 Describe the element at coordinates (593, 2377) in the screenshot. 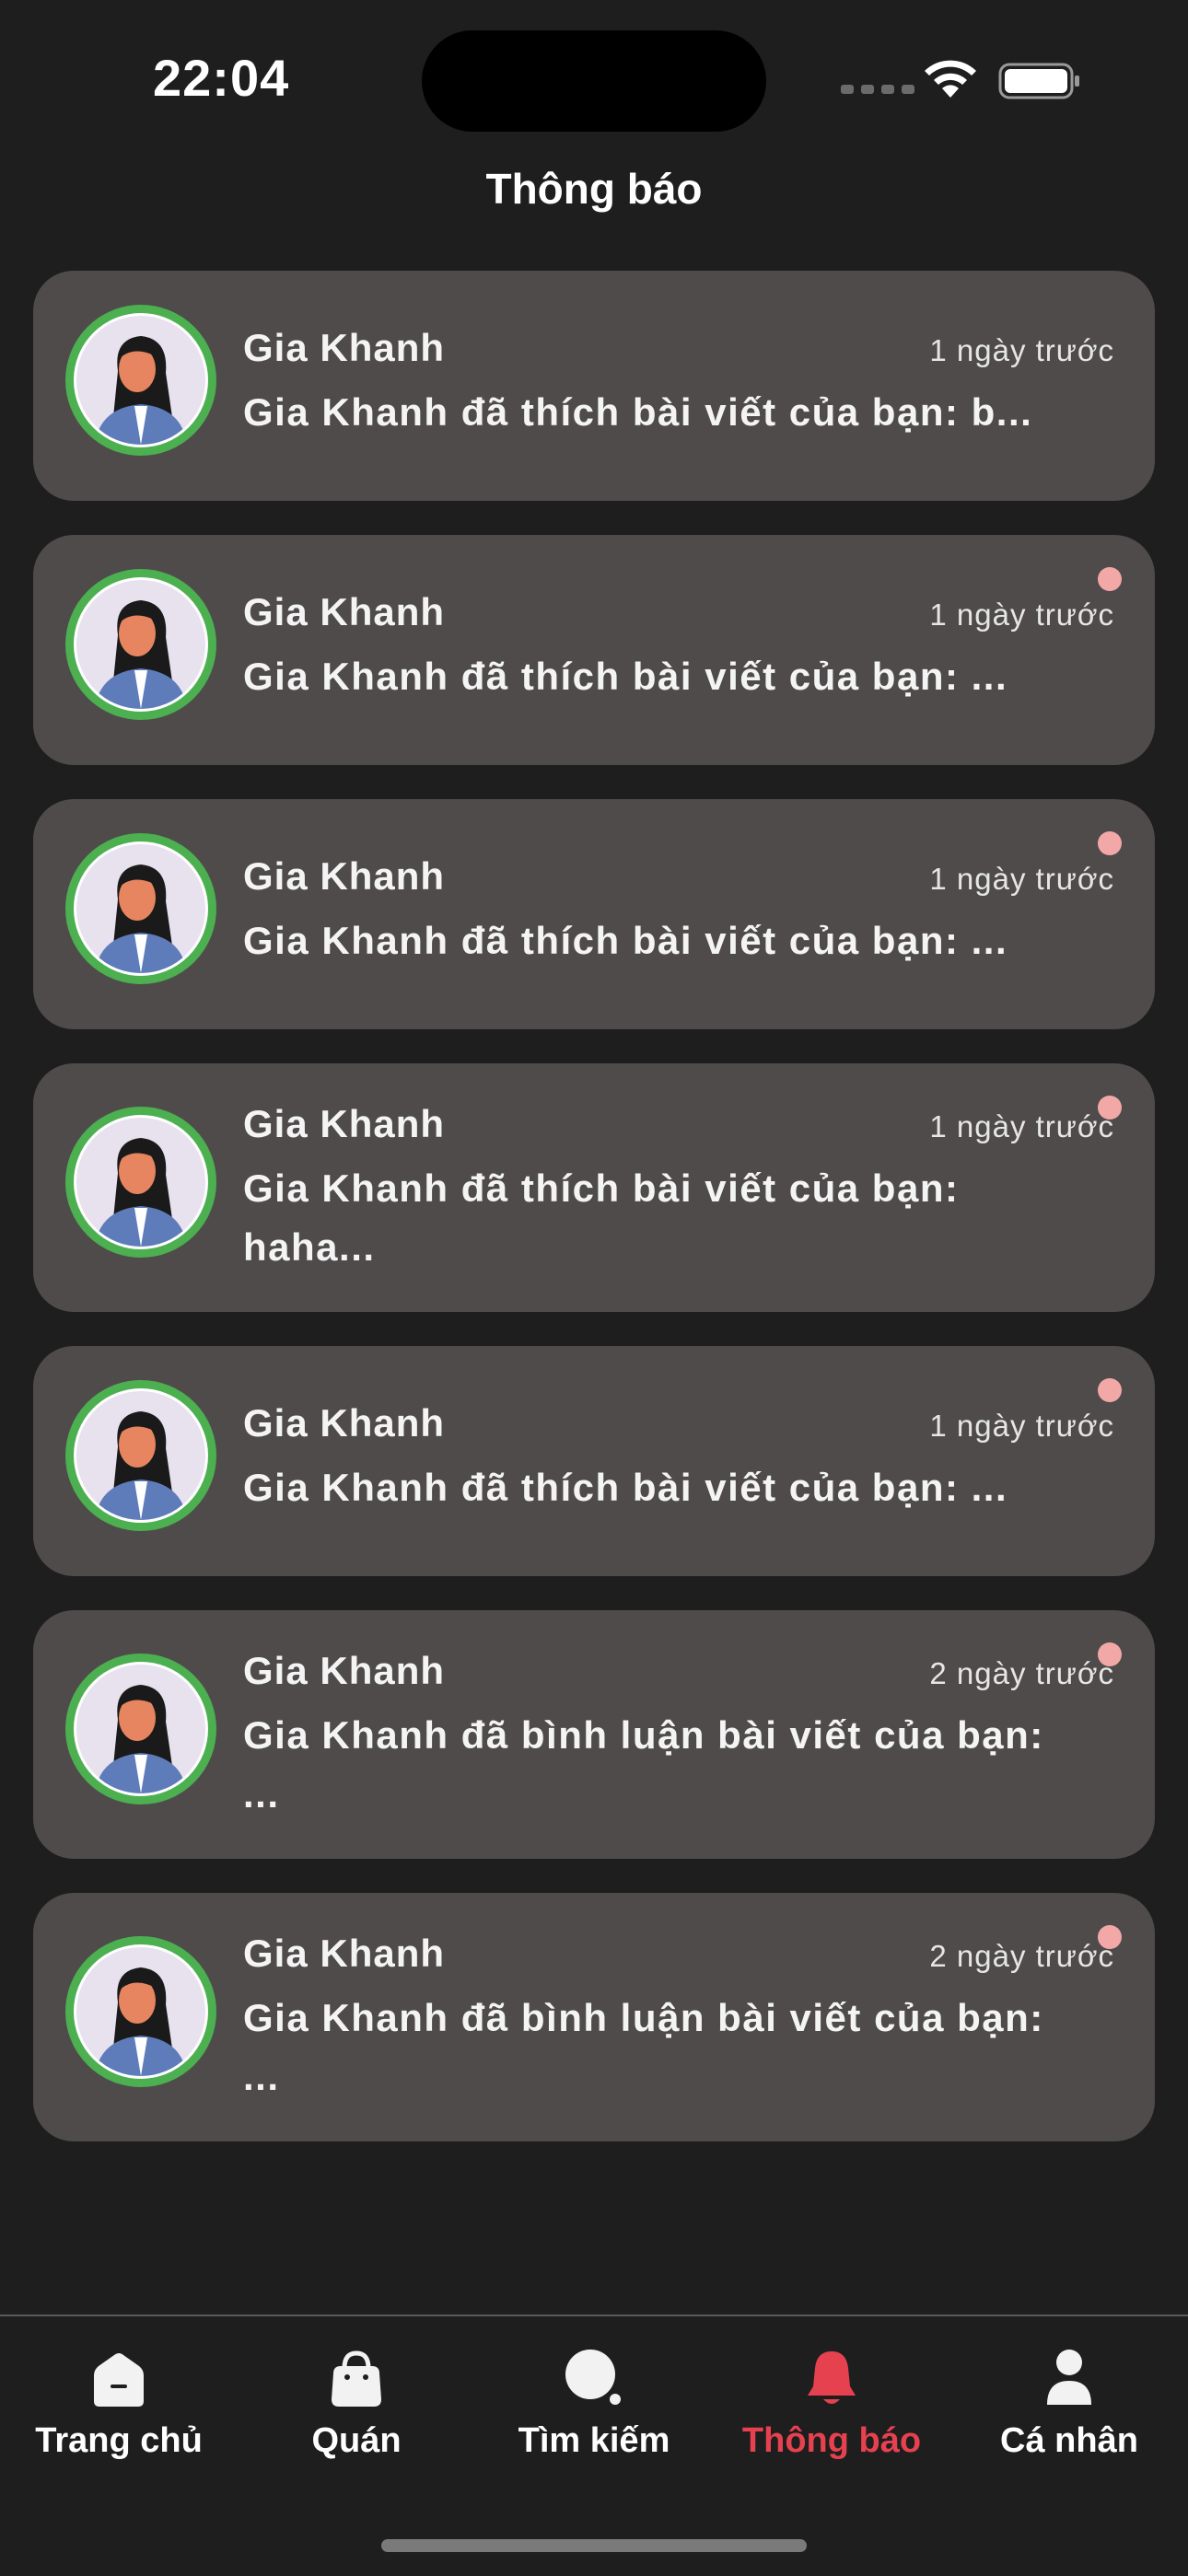

I see `search-icon` at that location.